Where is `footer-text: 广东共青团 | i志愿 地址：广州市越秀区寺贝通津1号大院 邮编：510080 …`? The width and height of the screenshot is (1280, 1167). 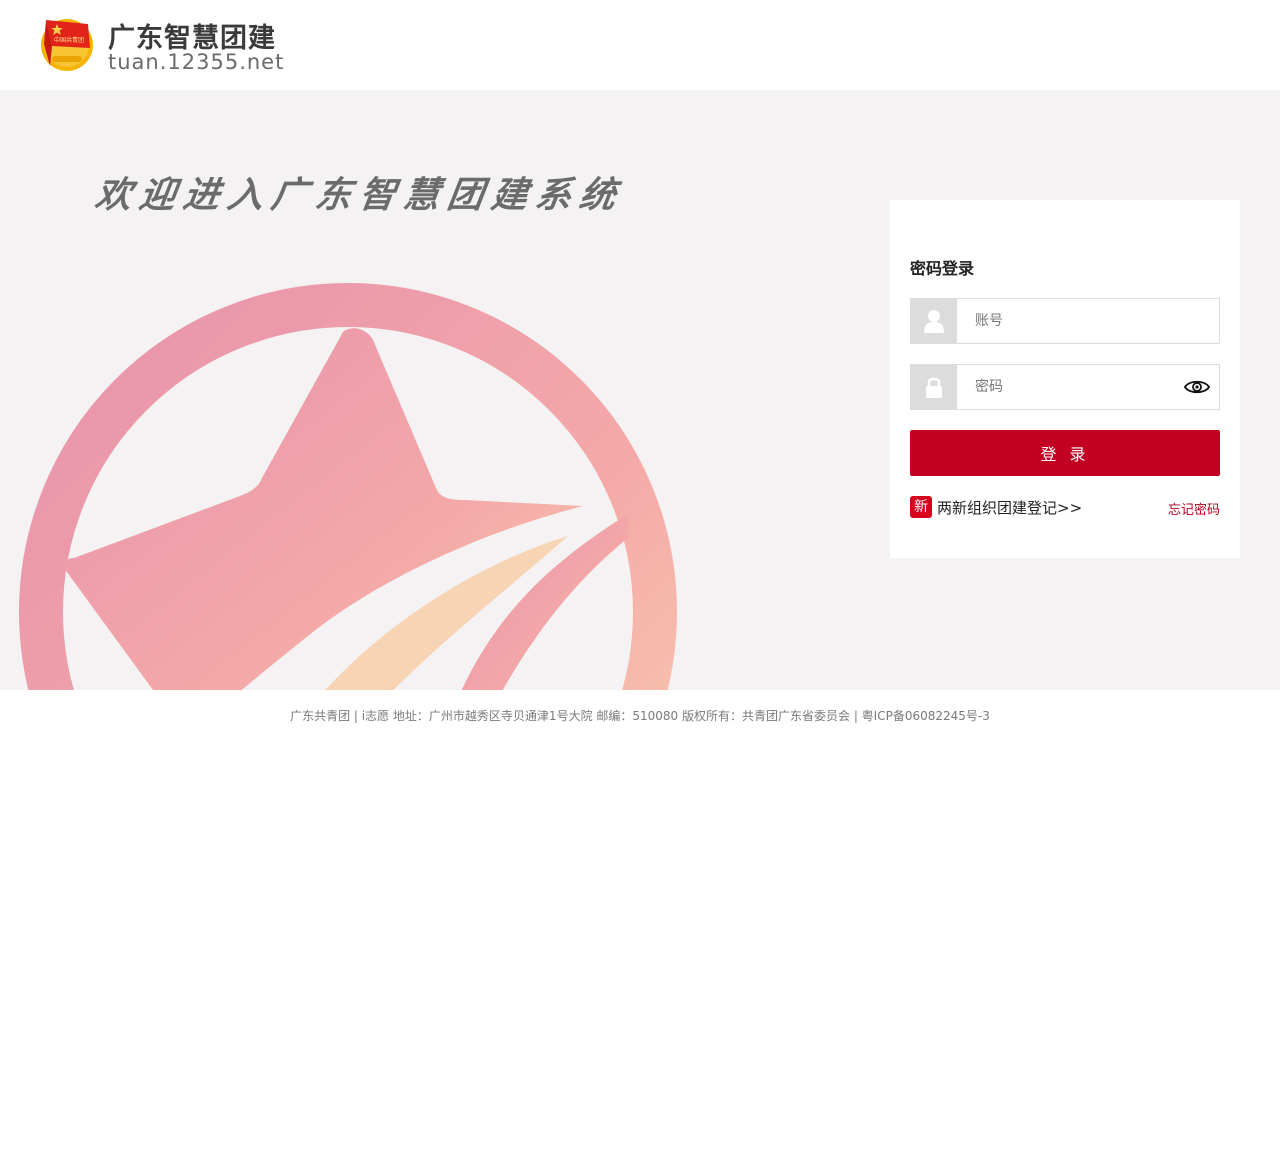
footer-text: 广东共青团 | i志愿 地址：广州市越秀区寺贝通津1号大院 邮编：510080 … is located at coordinates (640, 716).